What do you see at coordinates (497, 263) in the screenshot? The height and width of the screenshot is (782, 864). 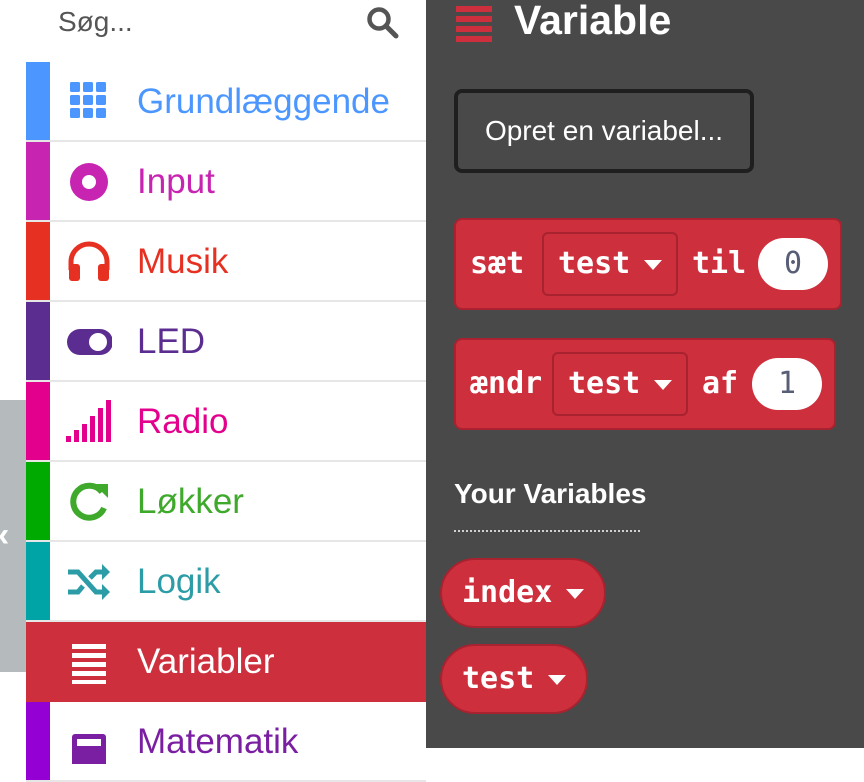 I see `set-keyword: sæt` at bounding box center [497, 263].